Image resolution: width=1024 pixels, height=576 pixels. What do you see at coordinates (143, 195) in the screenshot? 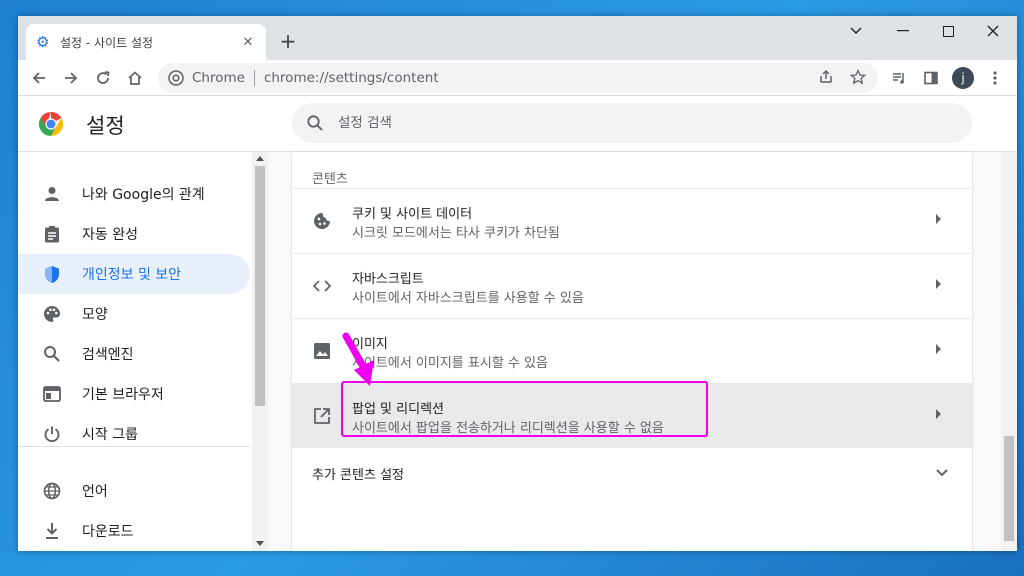
I see `sidebar-item-label: 나와 Google의 관계` at bounding box center [143, 195].